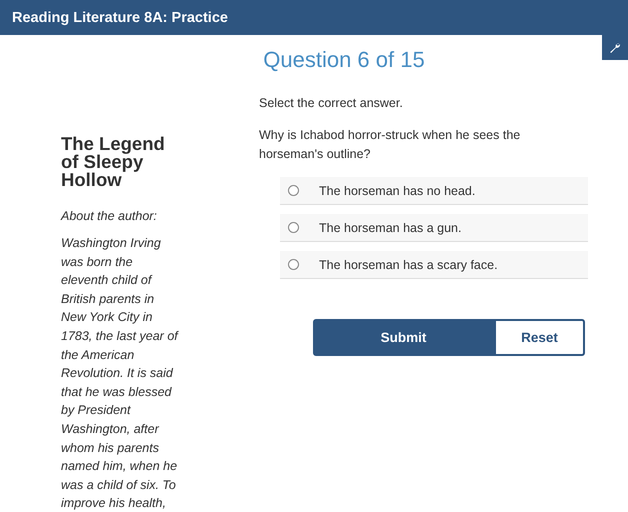  What do you see at coordinates (109, 216) in the screenshot?
I see `passage-subtitle: About the author:` at bounding box center [109, 216].